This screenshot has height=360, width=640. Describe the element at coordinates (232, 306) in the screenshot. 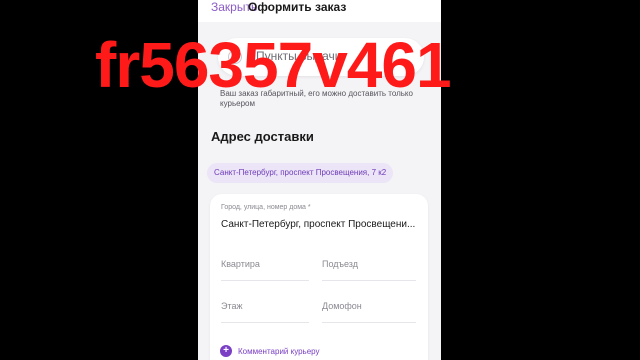

I see `floor-field: Этаж` at that location.